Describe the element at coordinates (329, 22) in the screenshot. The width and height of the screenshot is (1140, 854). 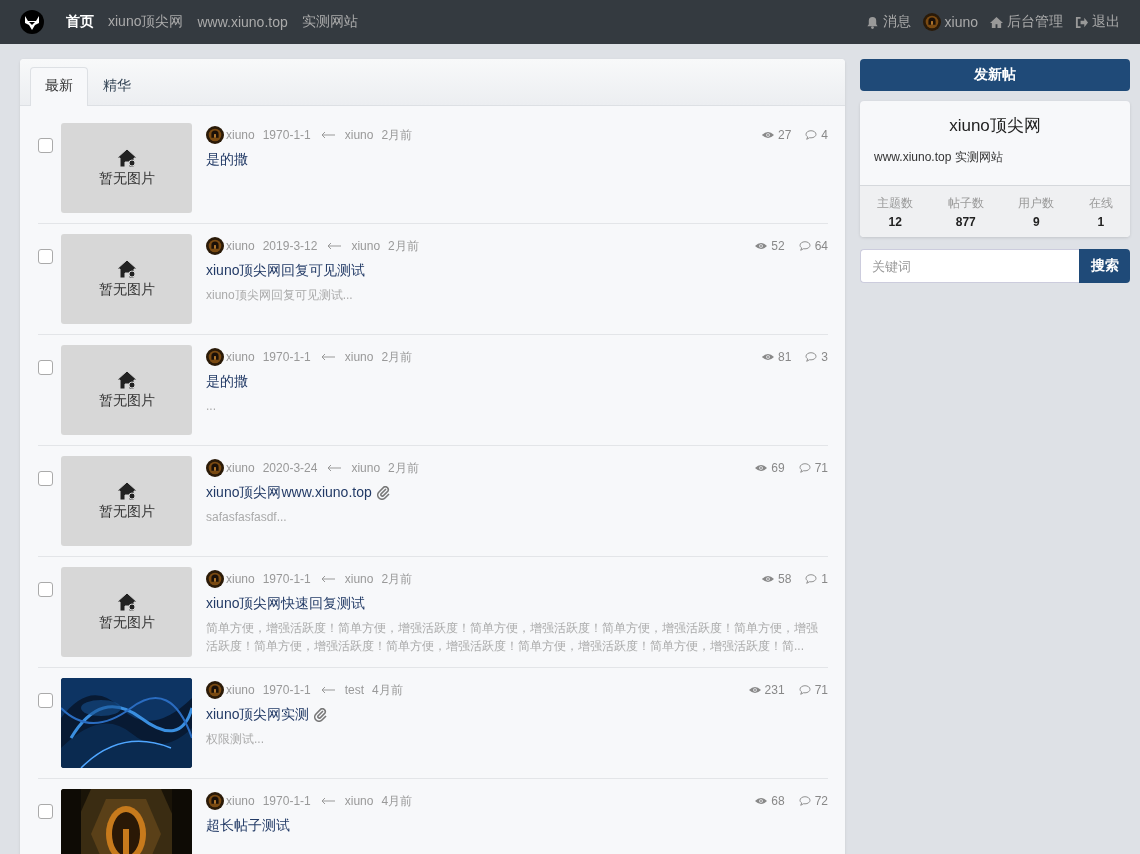
I see `nav-link: 实测网站` at that location.